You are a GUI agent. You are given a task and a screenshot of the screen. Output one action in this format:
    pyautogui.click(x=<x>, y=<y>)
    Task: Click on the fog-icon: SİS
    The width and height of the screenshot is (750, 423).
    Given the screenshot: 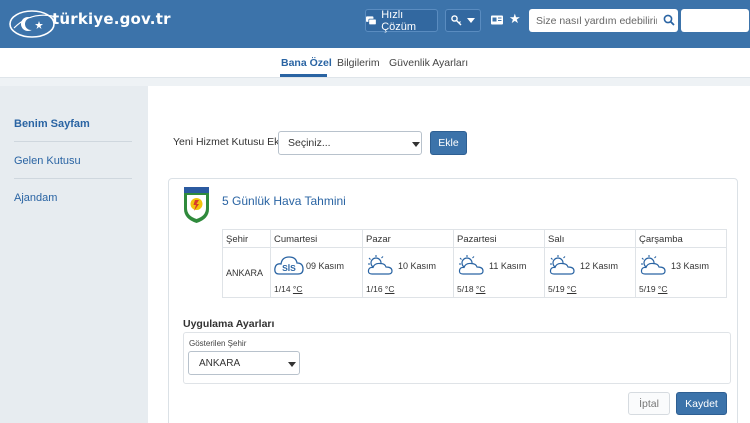 What is the action you would take?
    pyautogui.click(x=289, y=265)
    